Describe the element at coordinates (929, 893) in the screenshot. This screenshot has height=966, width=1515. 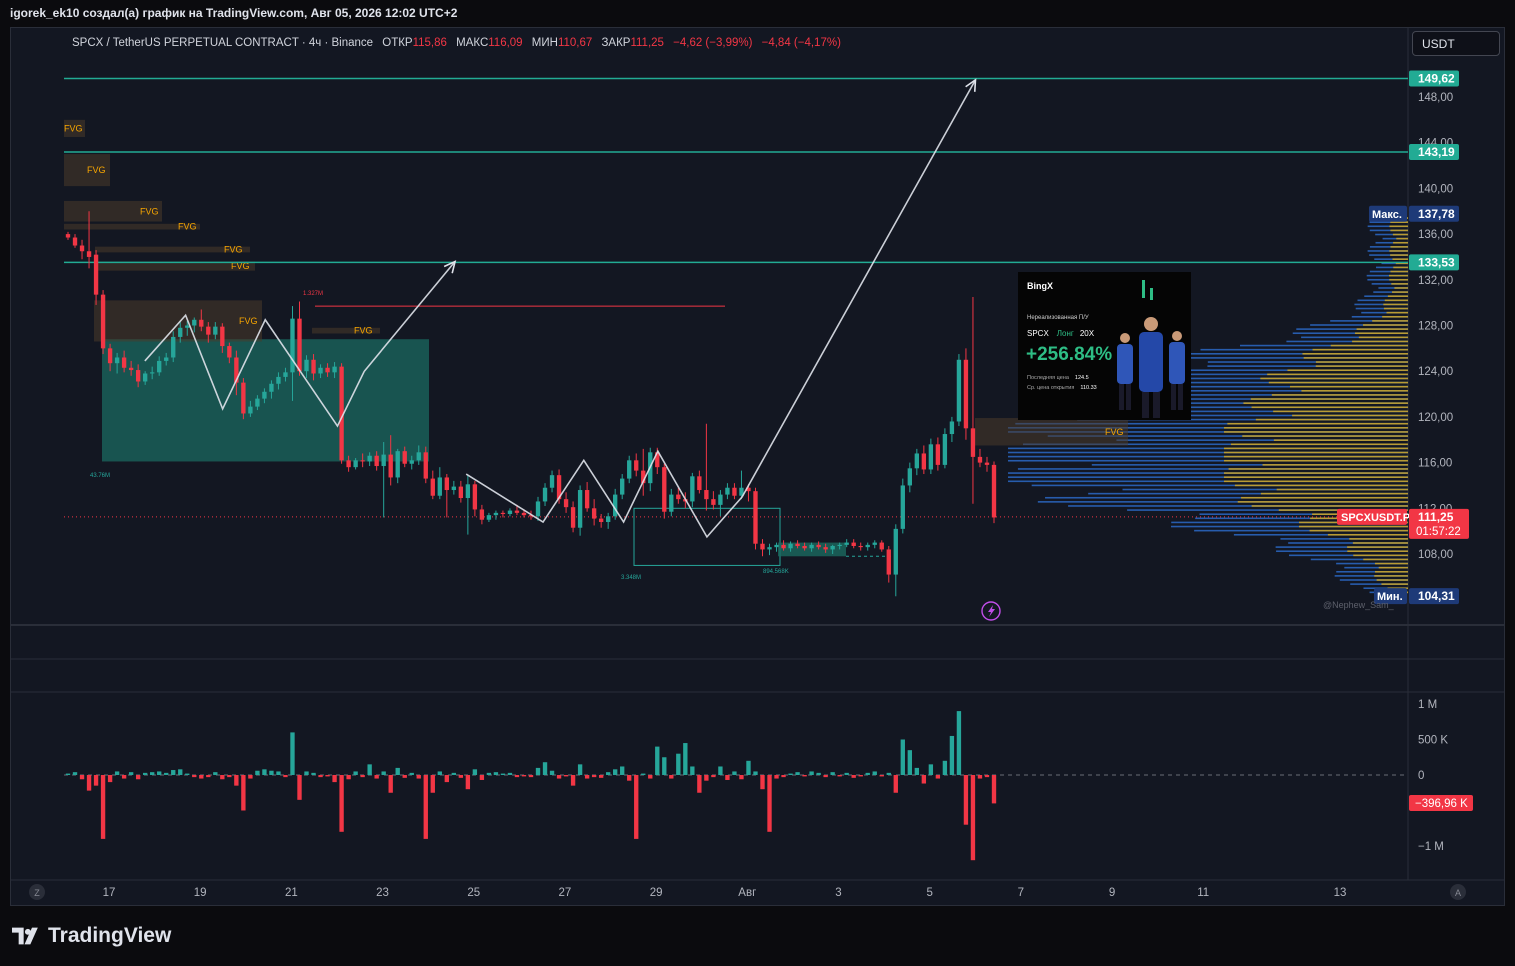
I see `time-tick-label: 5` at that location.